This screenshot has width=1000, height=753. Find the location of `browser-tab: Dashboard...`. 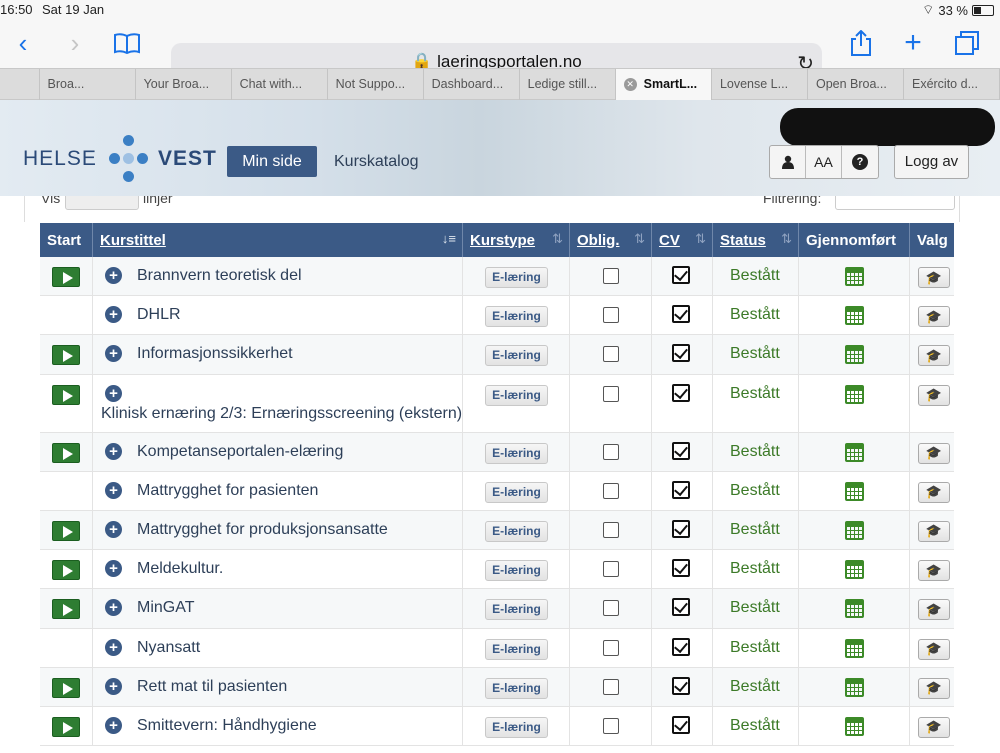

browser-tab: Dashboard... is located at coordinates (472, 84).